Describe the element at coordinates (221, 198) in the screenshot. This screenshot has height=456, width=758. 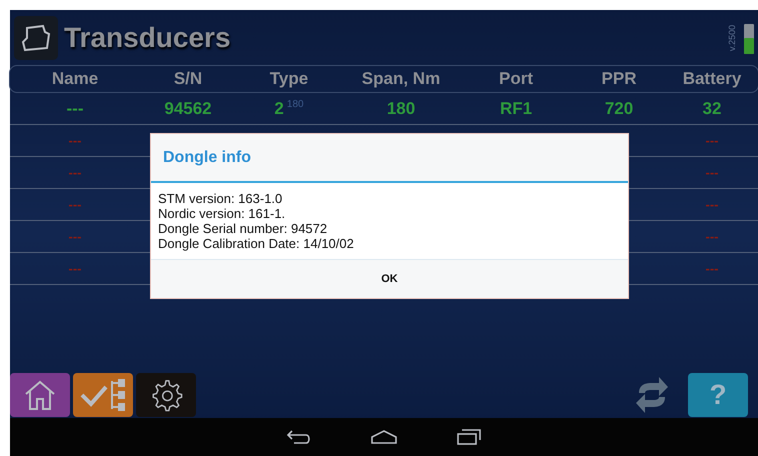
I see `info-line: STM version: 163-1.0` at that location.